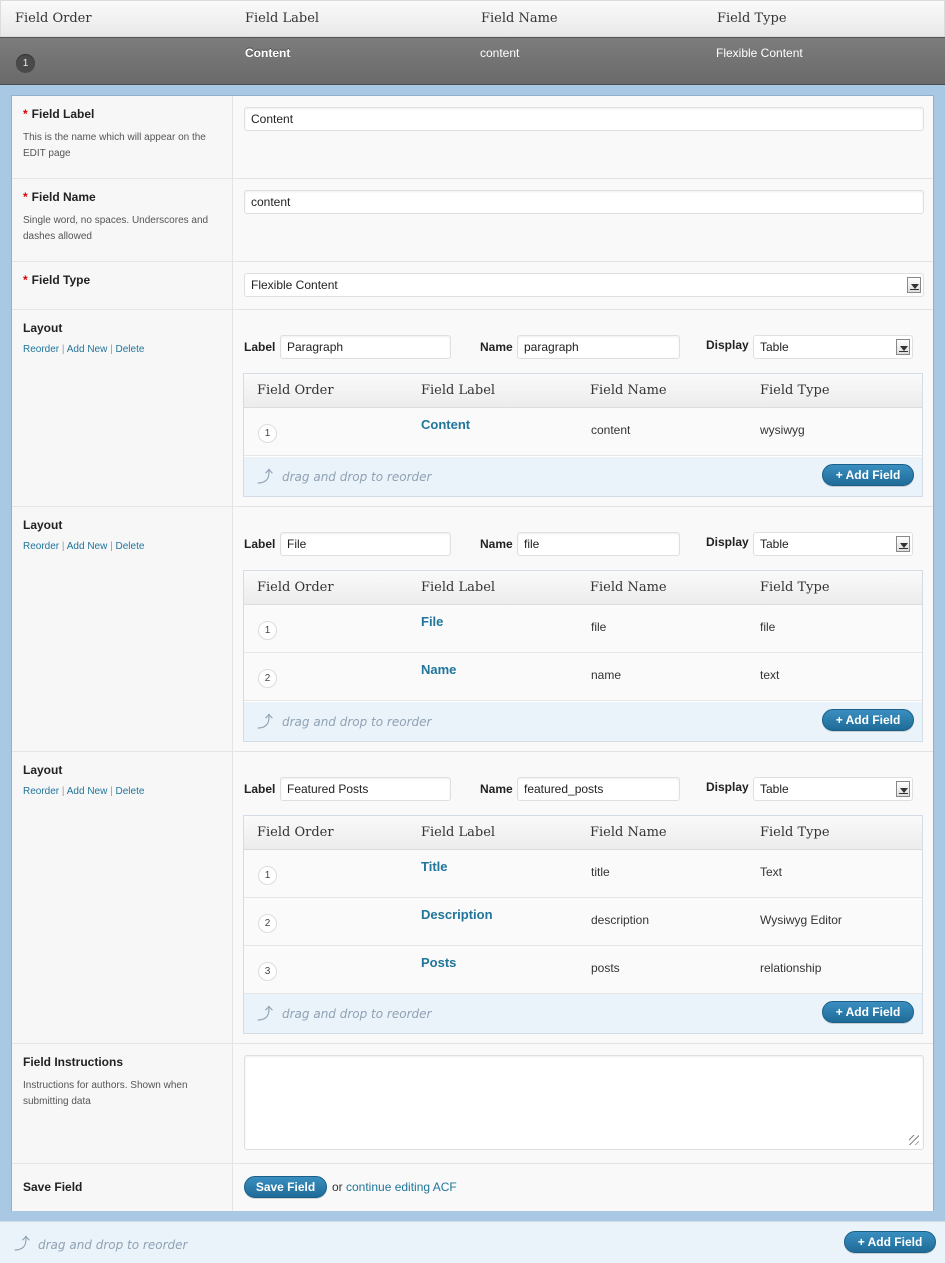  What do you see at coordinates (294, 285) in the screenshot?
I see `field-type-select-value: Flexible Content` at bounding box center [294, 285].